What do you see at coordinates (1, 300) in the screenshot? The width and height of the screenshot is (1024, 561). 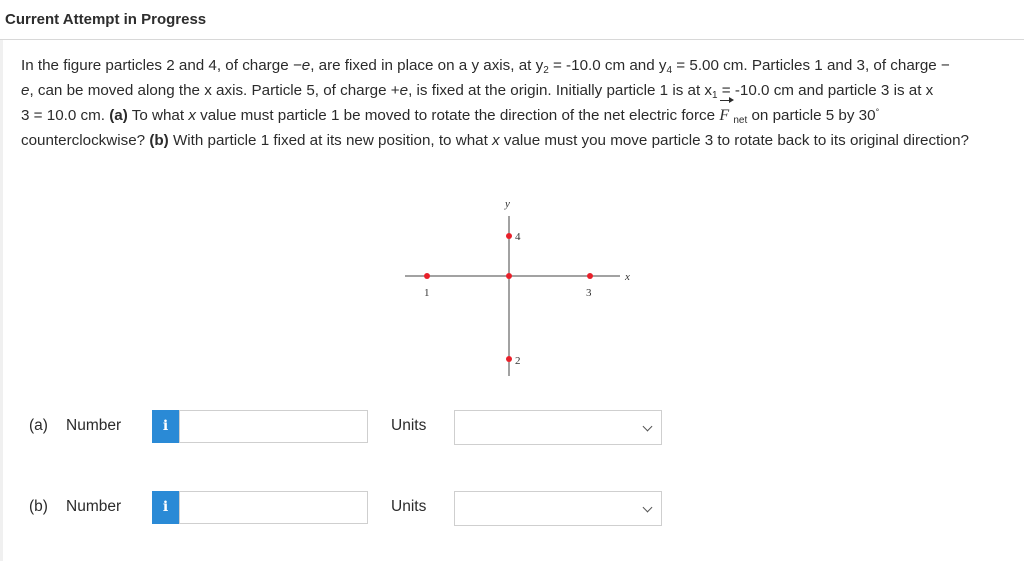 I see `left-rule` at bounding box center [1, 300].